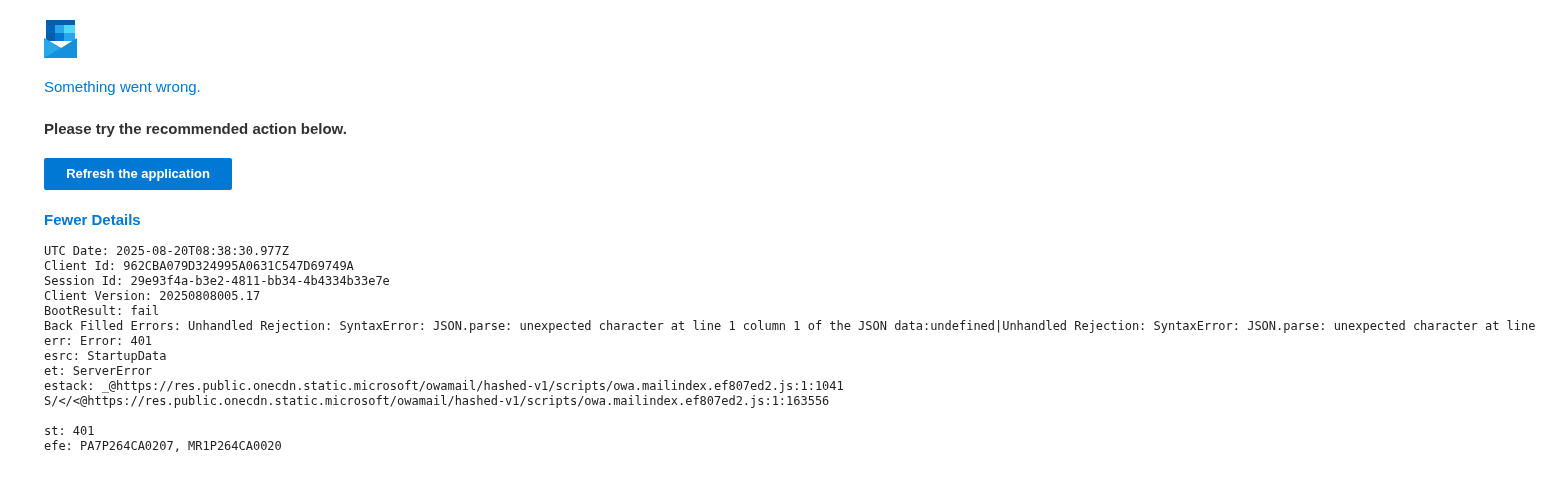  Describe the element at coordinates (60, 39) in the screenshot. I see `envelope-logo-icon` at that location.